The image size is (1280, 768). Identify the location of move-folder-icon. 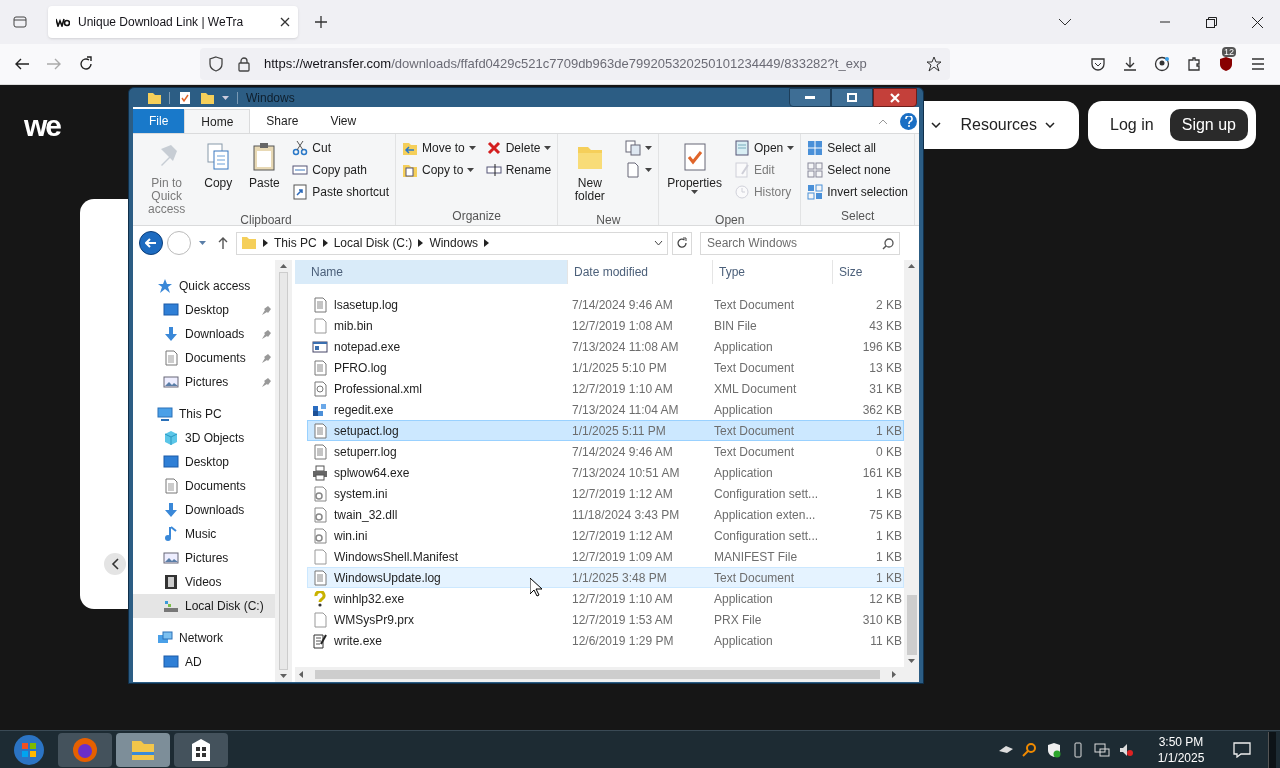
(410, 148).